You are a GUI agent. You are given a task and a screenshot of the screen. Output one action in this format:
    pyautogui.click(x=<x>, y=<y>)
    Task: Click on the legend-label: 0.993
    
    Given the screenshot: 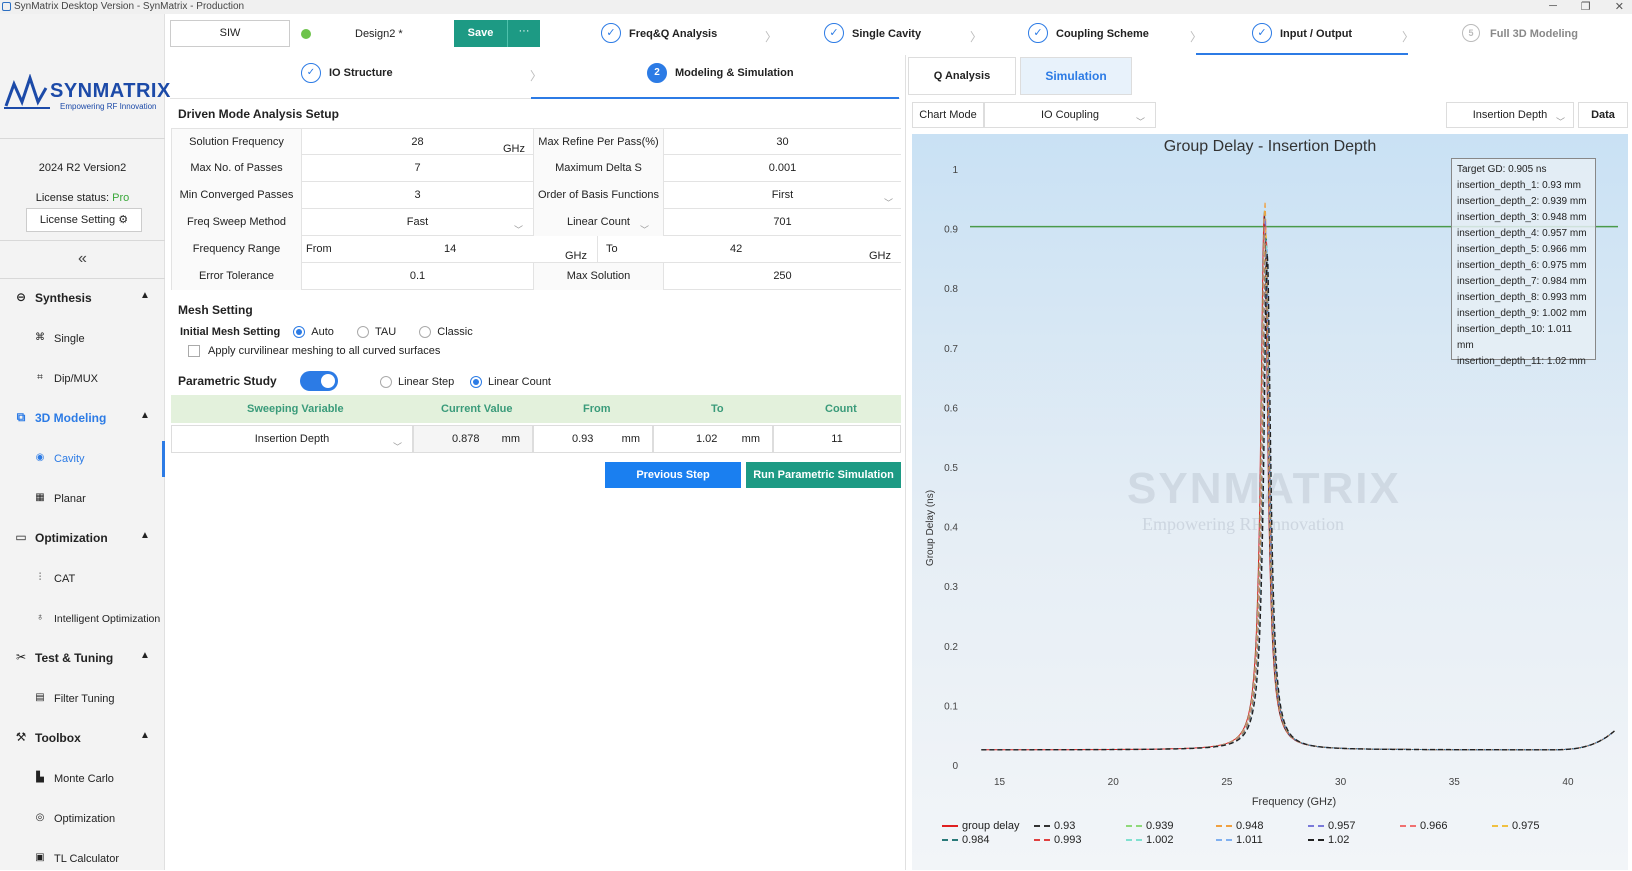 What is the action you would take?
    pyautogui.click(x=1068, y=840)
    